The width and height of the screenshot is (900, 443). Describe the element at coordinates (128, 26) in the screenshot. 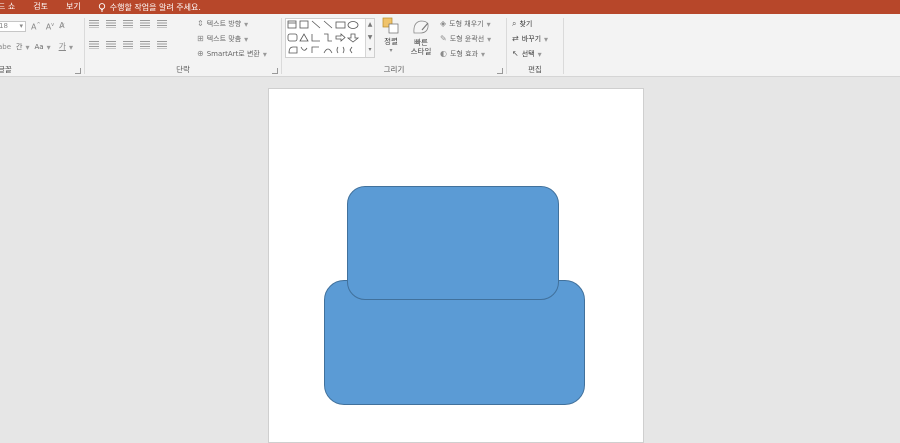

I see `decrease-indent-icon` at that location.